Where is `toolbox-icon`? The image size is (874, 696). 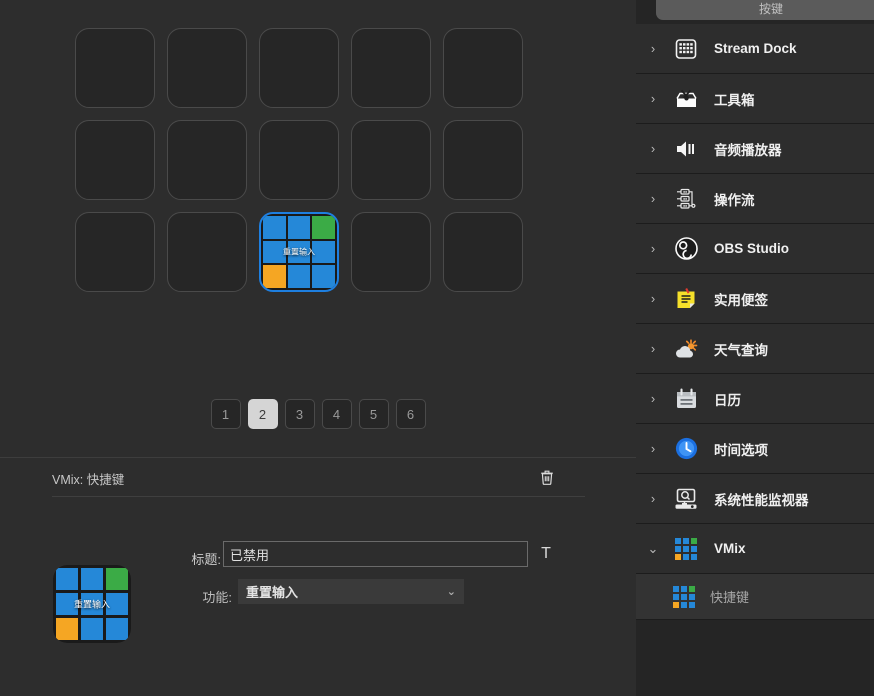
toolbox-icon is located at coordinates (686, 99).